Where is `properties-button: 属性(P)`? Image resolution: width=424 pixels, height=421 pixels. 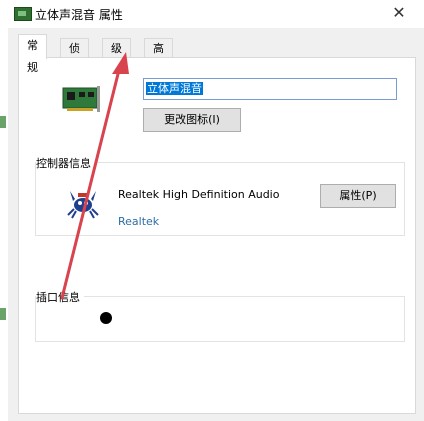
properties-button: 属性(P) is located at coordinates (358, 196).